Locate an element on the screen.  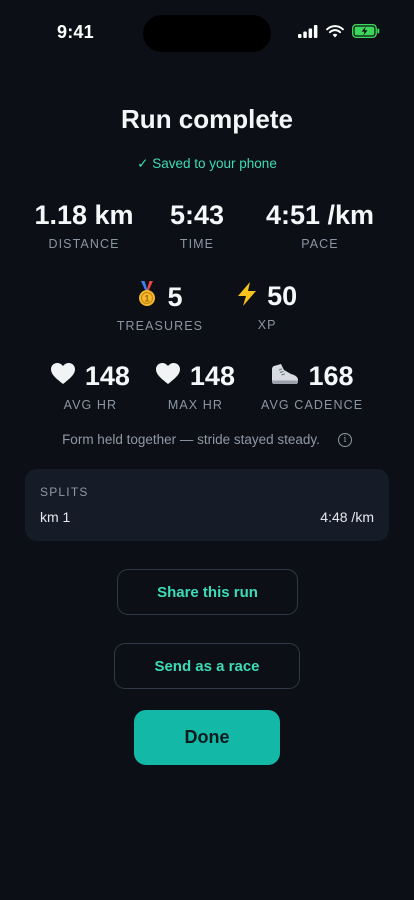
medal-icon: 1 is located at coordinates (147, 297).